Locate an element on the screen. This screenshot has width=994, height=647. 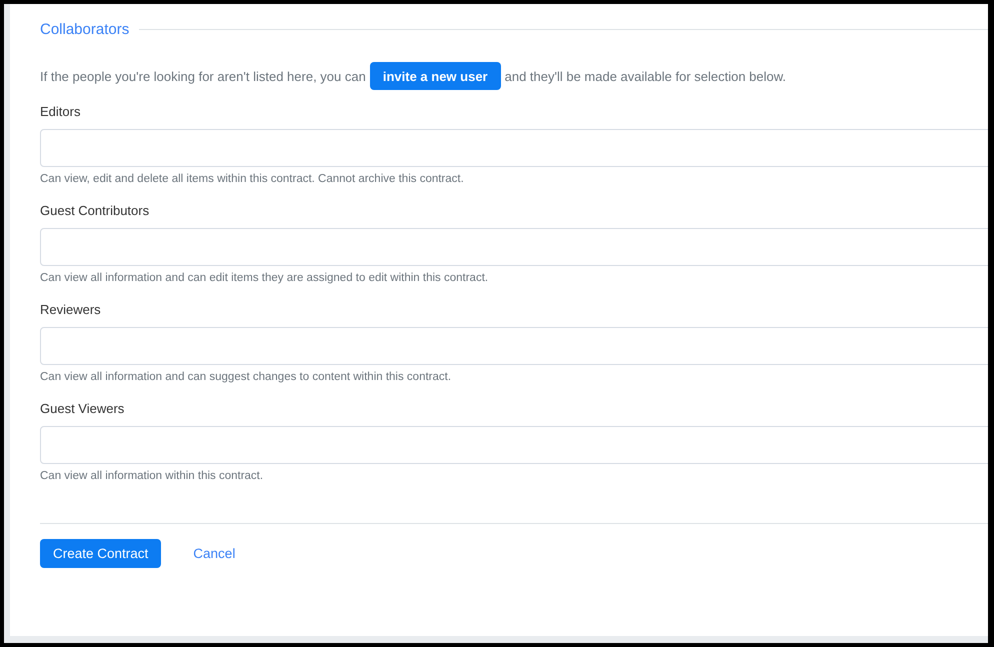
field-label: Editors is located at coordinates (61, 112).